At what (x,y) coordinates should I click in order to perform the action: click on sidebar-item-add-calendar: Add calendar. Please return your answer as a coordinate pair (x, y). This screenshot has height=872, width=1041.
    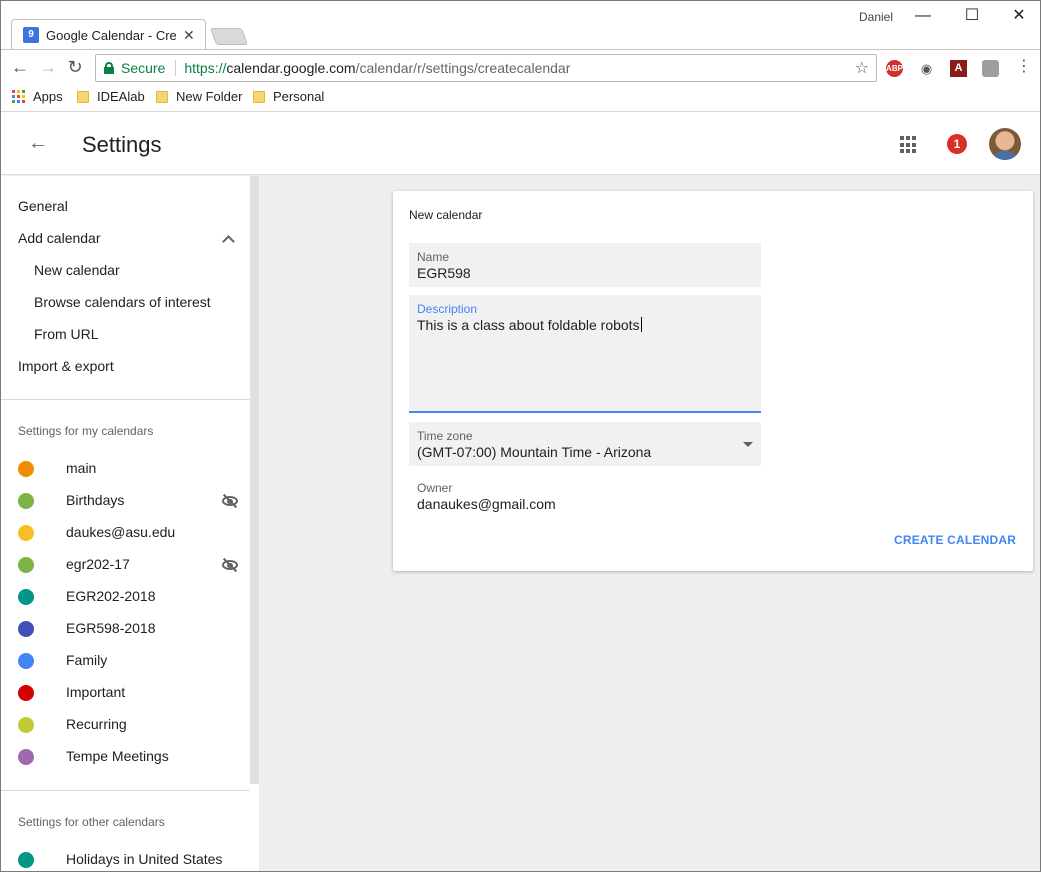
    Looking at the image, I should click on (59, 240).